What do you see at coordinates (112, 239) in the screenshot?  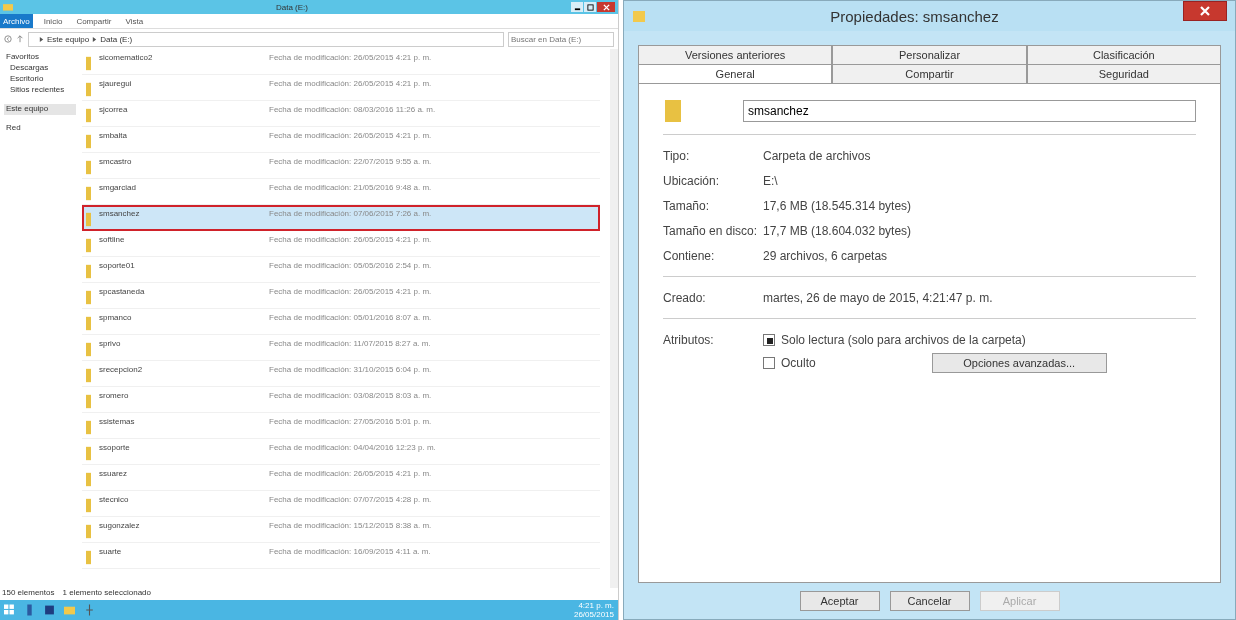 I see `file-name: softline` at bounding box center [112, 239].